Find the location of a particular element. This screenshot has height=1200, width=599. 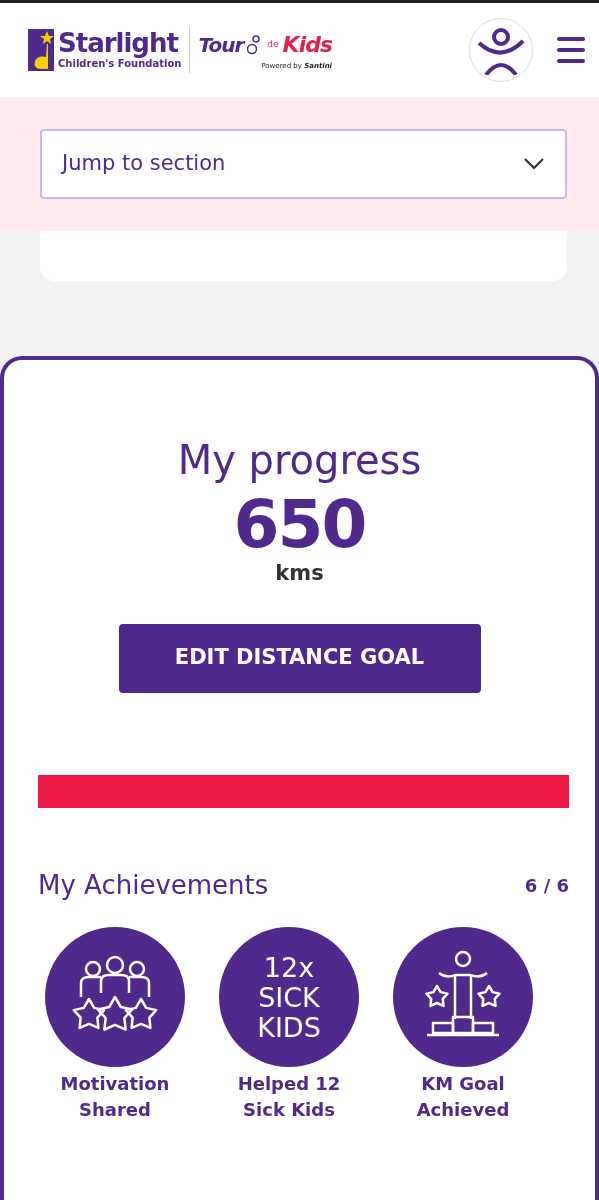

figure-icon is located at coordinates (501, 50).